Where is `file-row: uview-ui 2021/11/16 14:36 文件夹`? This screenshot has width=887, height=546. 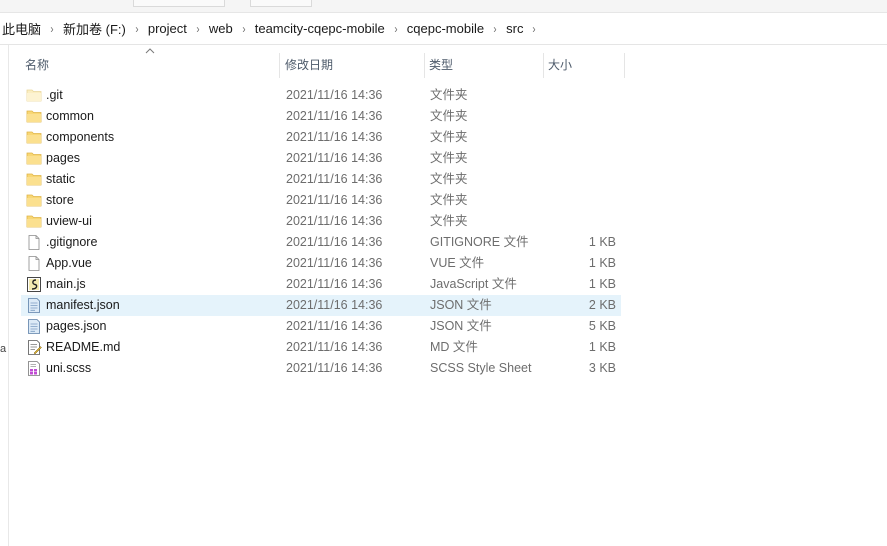 file-row: uview-ui 2021/11/16 14:36 文件夹 is located at coordinates (321, 221).